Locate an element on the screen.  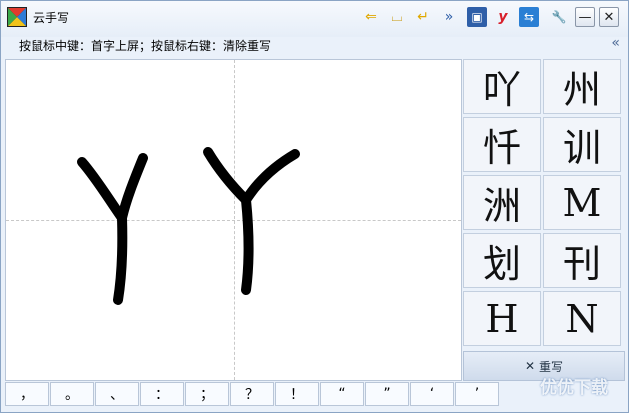
ink-strokes is located at coordinates (188, 226).